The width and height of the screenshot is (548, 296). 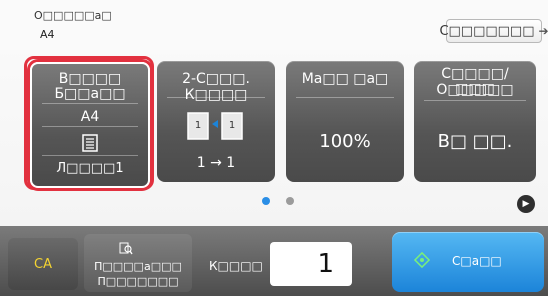 I want to click on document-icon, so click(x=90, y=143).